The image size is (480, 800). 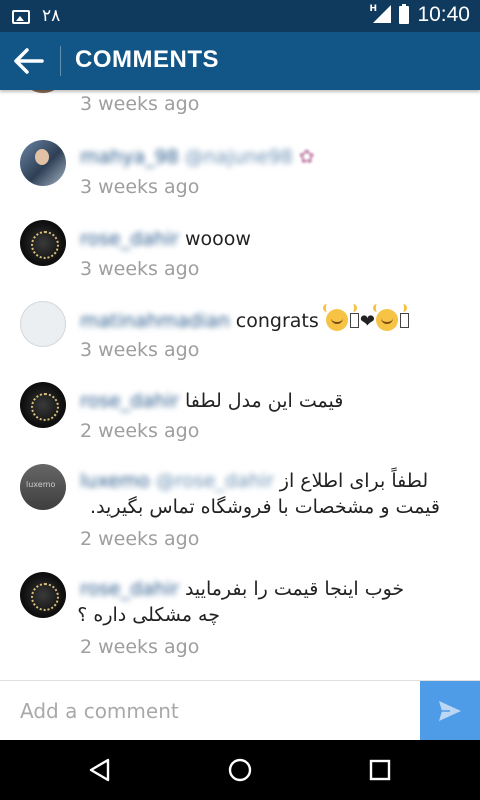 What do you see at coordinates (239, 157) in the screenshot?
I see `comment-mention: @najune98` at bounding box center [239, 157].